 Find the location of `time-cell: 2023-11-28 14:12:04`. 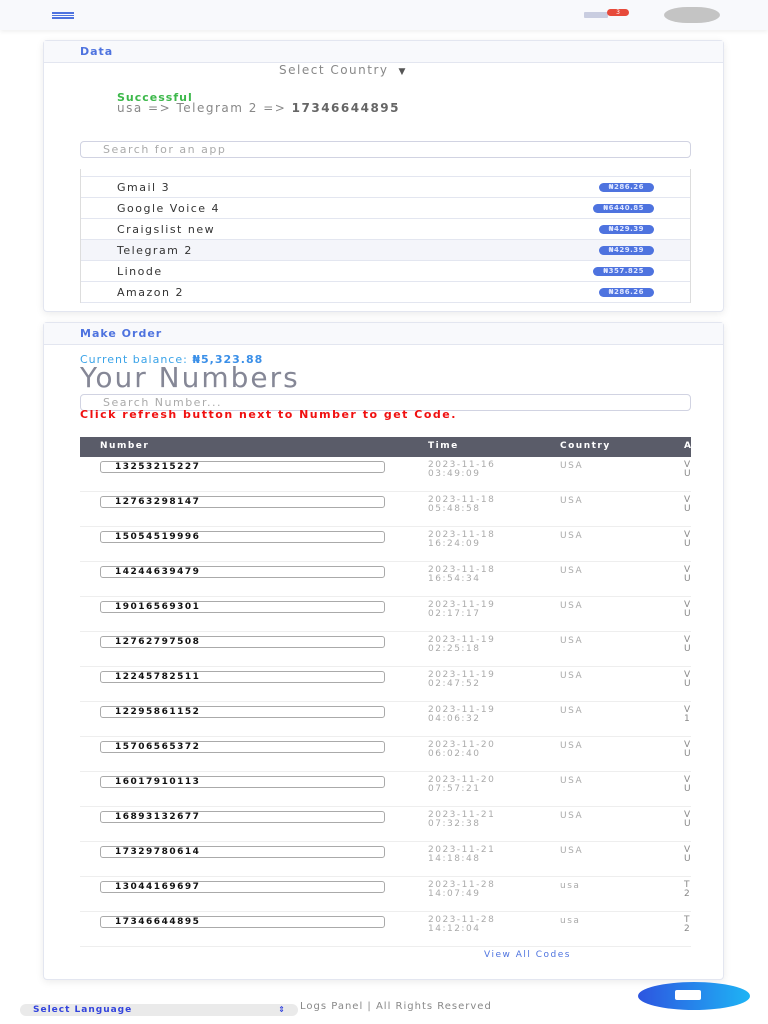

time-cell: 2023-11-28 14:12:04 is located at coordinates (462, 924).